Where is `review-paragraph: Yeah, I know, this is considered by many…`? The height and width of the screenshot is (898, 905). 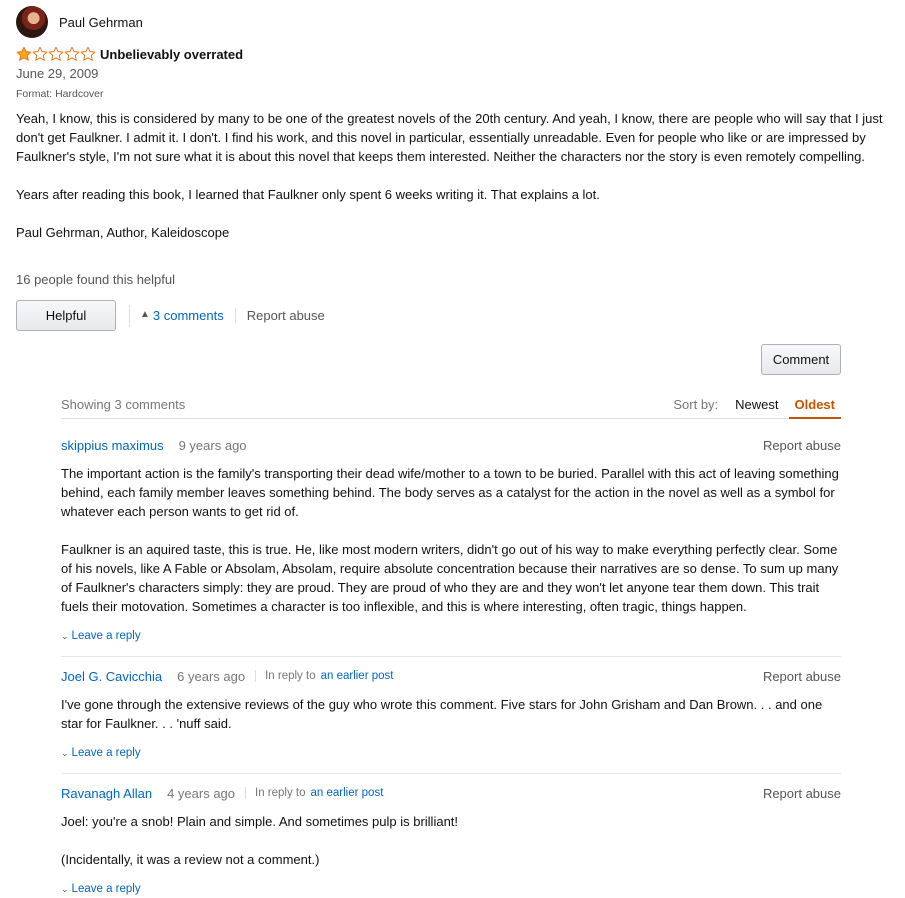
review-paragraph: Yeah, I know, this is considered by many… is located at coordinates (449, 137).